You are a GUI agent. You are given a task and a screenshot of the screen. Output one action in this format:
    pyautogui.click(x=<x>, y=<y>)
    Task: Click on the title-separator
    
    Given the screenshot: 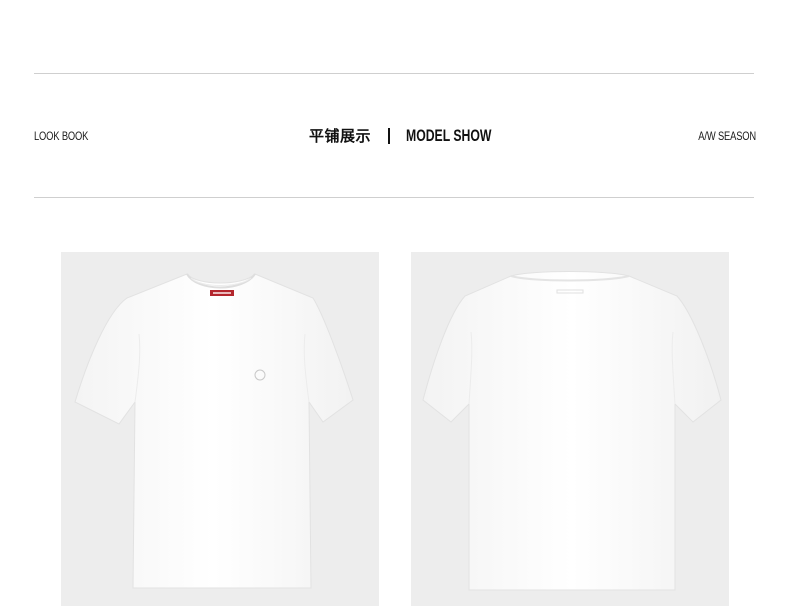 What is the action you would take?
    pyautogui.click(x=389, y=135)
    